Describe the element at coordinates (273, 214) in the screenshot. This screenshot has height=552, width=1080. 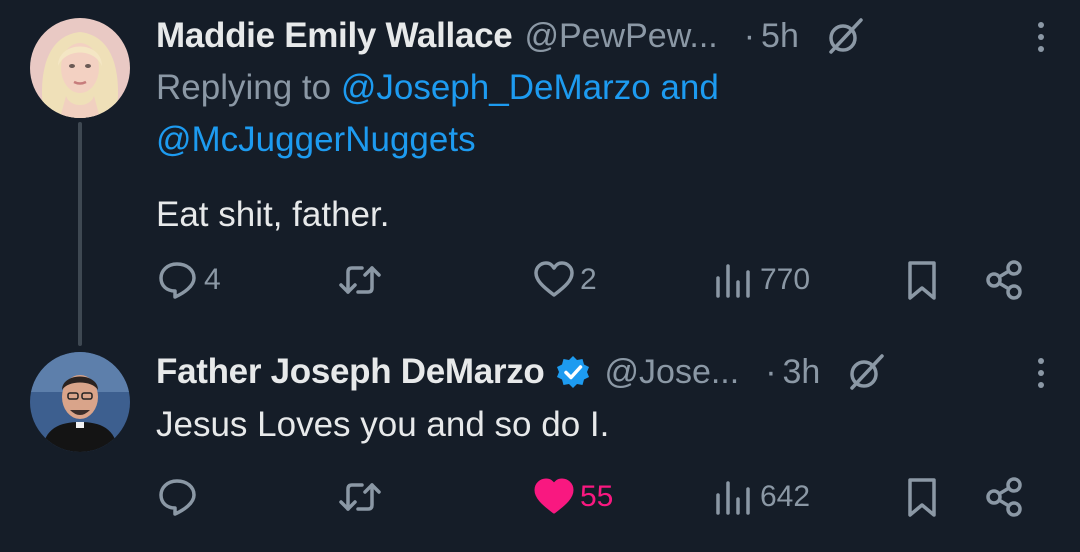
I see `tweet-text: Eat shit, father.` at that location.